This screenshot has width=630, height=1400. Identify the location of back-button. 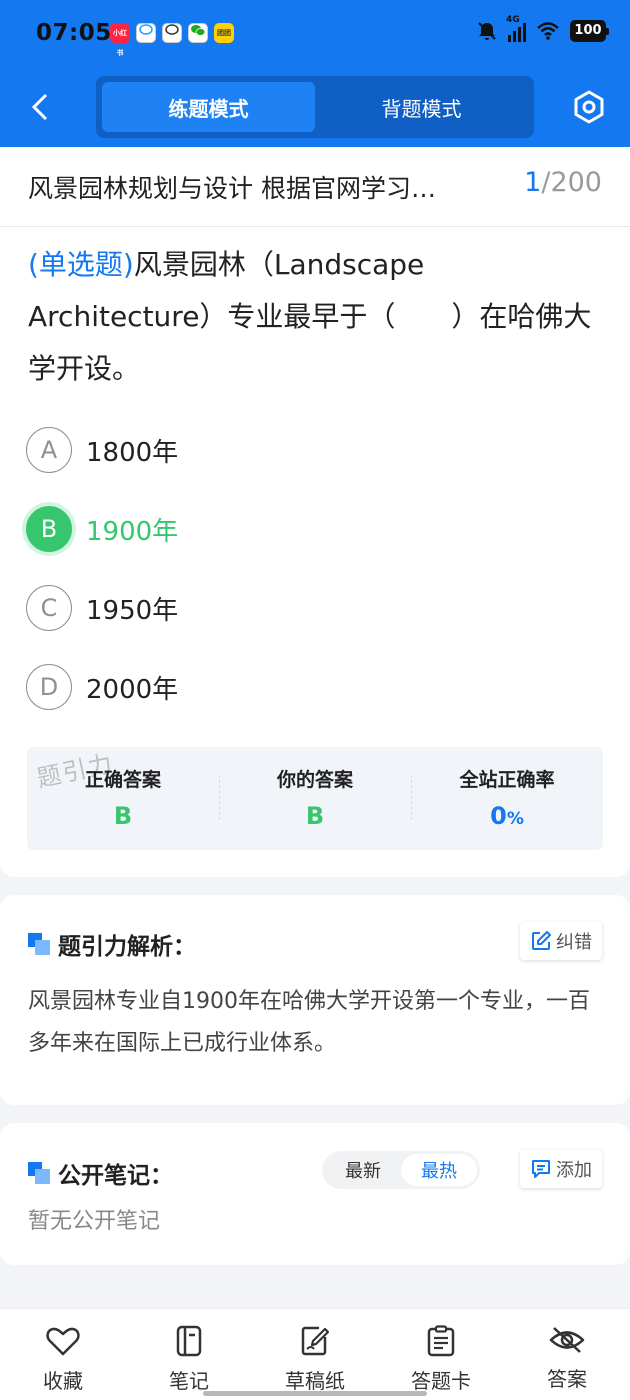
(40, 107).